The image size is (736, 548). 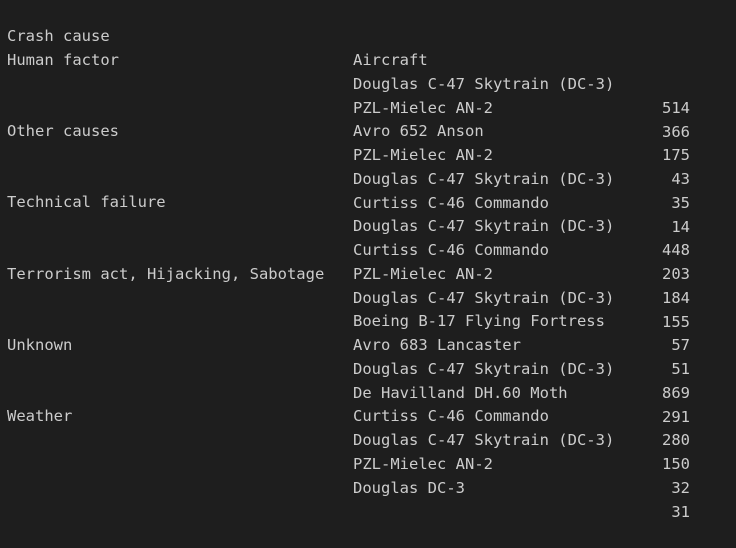 I want to click on aircraft-cell: Douglas DC-3, so click(x=409, y=488).